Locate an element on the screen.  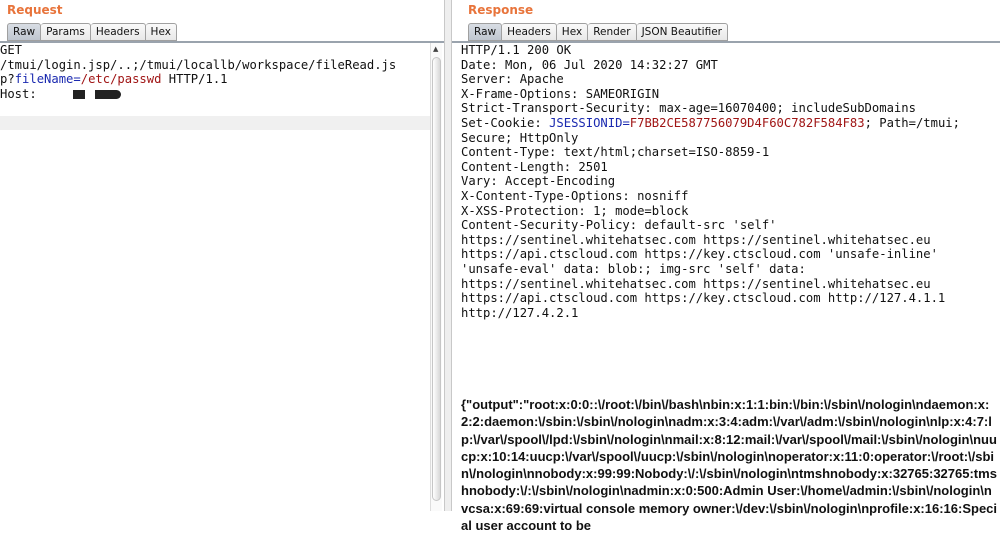
response-line: Server: Apache is located at coordinates (512, 79).